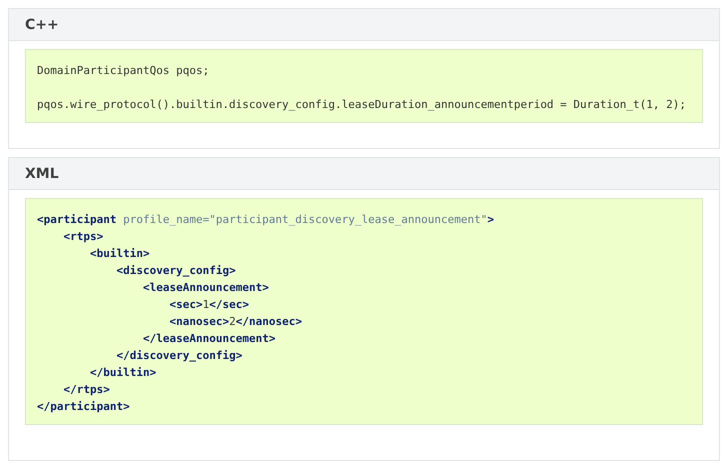 Image resolution: width=728 pixels, height=472 pixels. Describe the element at coordinates (364, 25) in the screenshot. I see `section-title: C++` at that location.